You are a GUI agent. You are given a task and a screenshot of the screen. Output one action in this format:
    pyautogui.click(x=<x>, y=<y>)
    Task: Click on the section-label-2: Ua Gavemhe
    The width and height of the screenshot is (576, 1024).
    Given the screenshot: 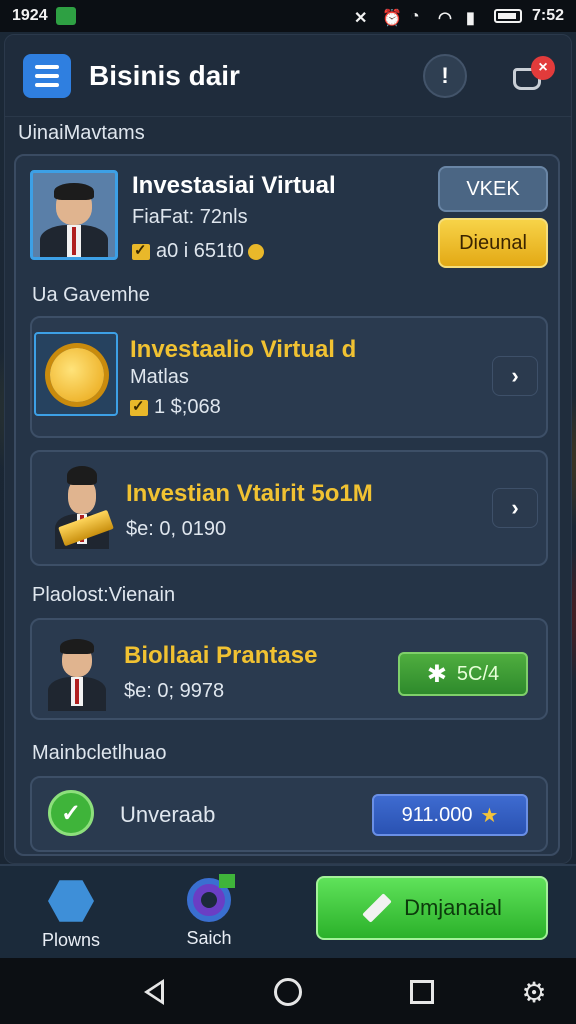 What is the action you would take?
    pyautogui.click(x=91, y=295)
    